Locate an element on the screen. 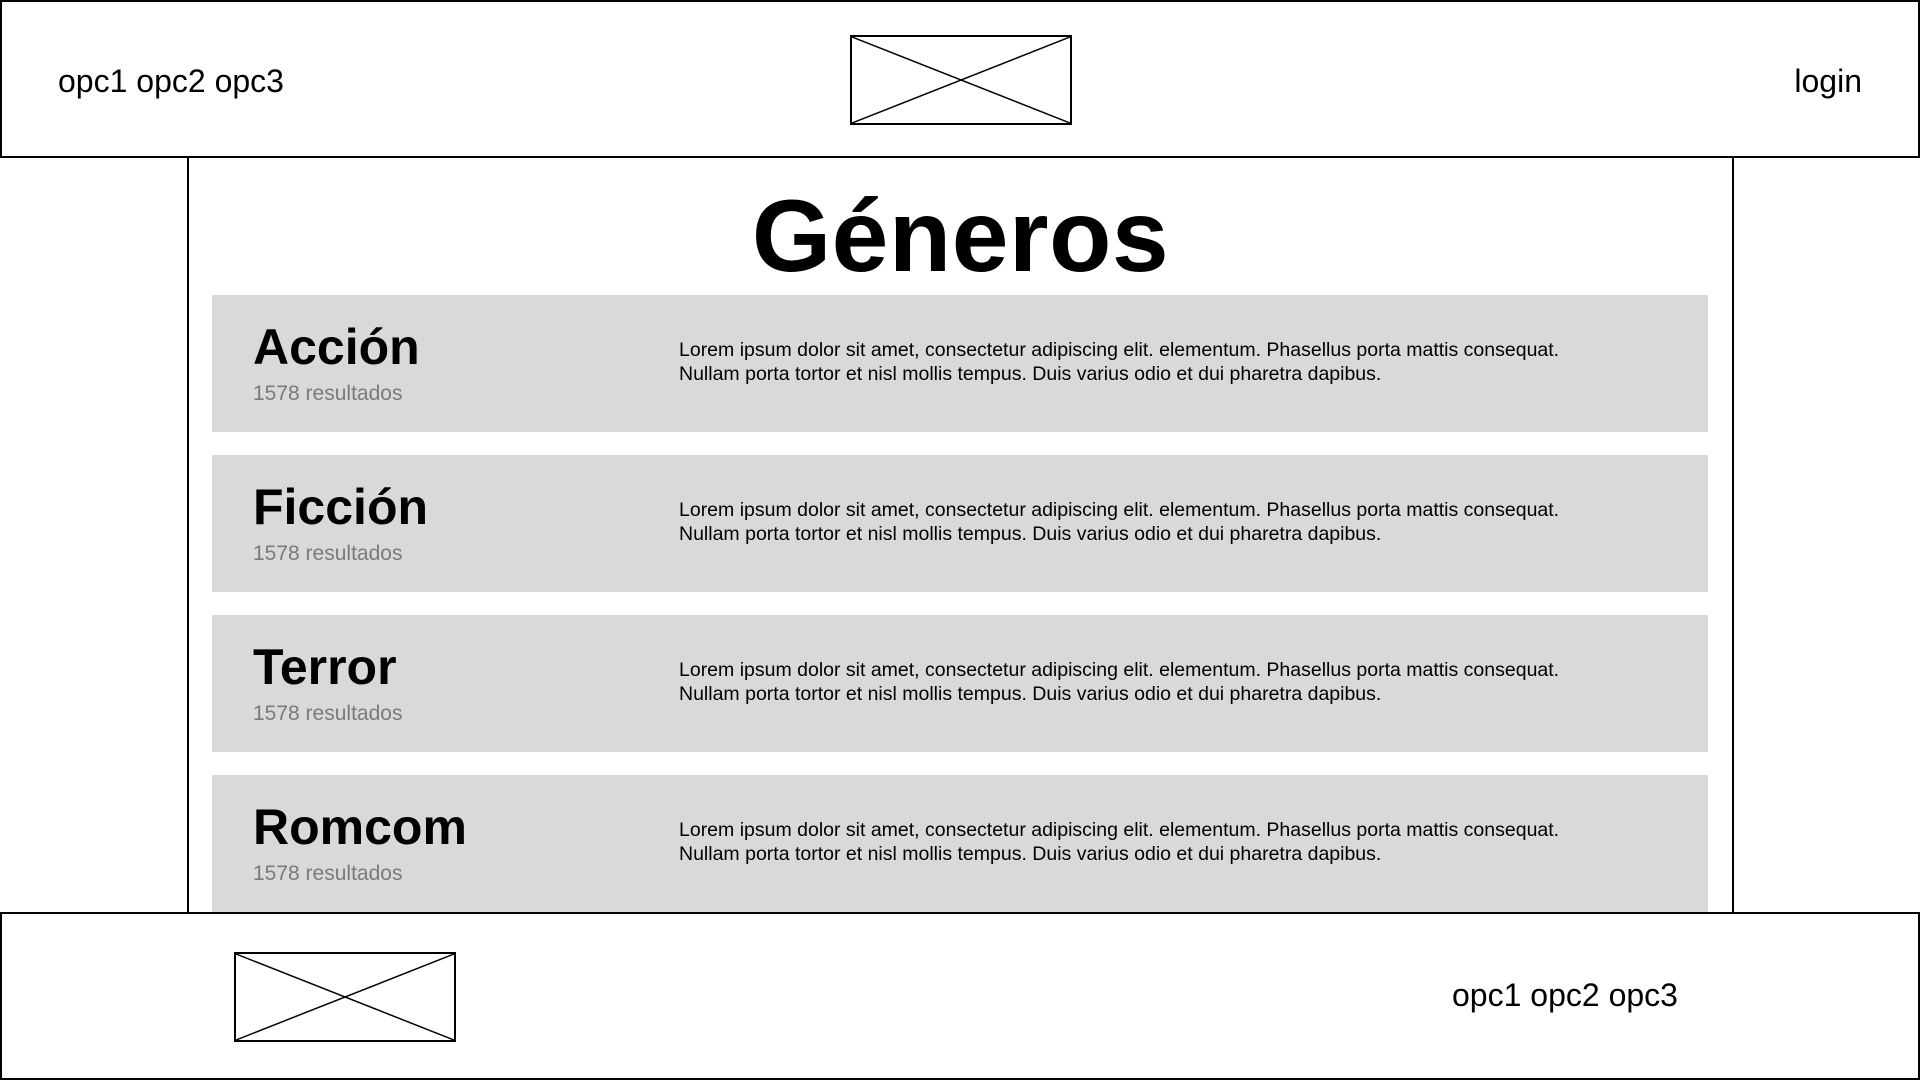  footer-nav-opc1: opc1 is located at coordinates (1486, 995).